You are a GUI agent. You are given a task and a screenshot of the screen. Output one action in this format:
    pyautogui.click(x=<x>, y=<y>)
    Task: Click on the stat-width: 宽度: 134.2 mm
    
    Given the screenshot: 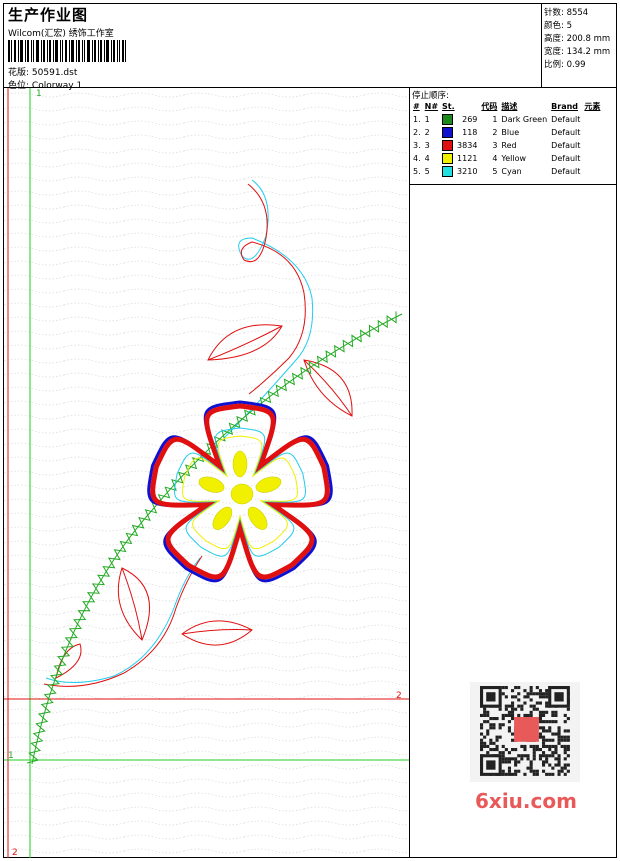 What is the action you would take?
    pyautogui.click(x=577, y=51)
    